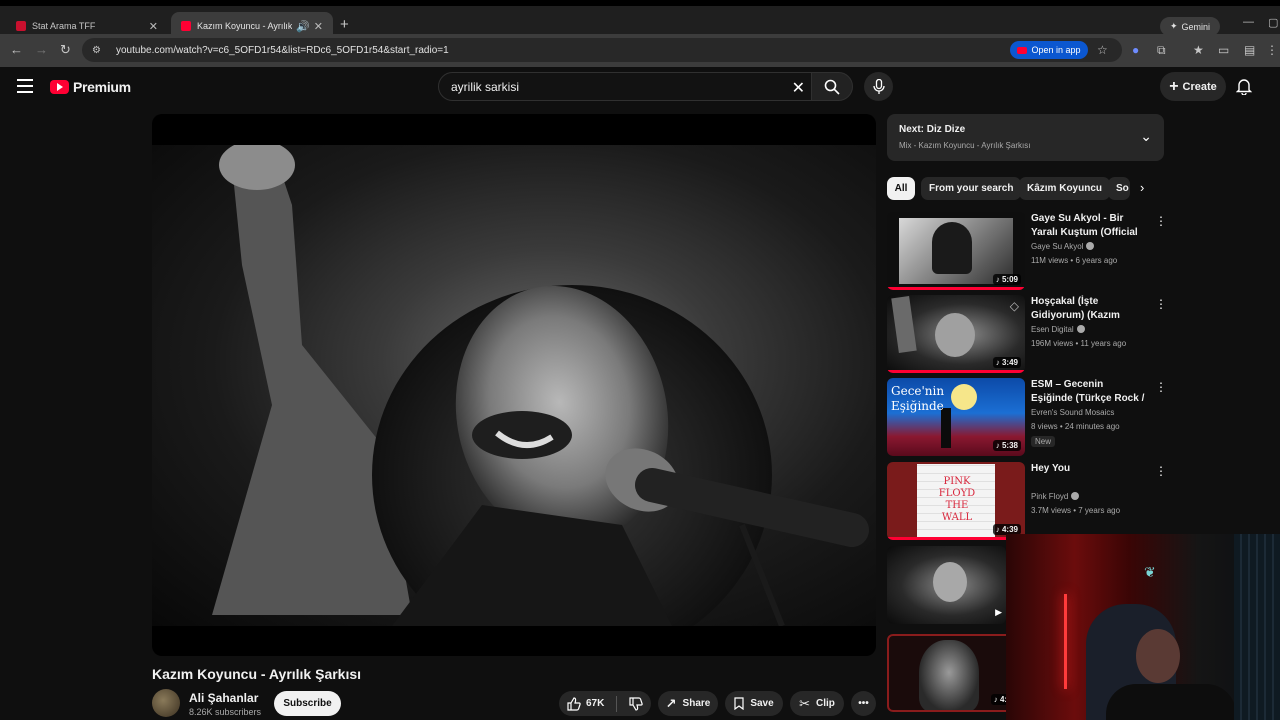 The width and height of the screenshot is (1280, 720). I want to click on microphone-icon, so click(878, 86).